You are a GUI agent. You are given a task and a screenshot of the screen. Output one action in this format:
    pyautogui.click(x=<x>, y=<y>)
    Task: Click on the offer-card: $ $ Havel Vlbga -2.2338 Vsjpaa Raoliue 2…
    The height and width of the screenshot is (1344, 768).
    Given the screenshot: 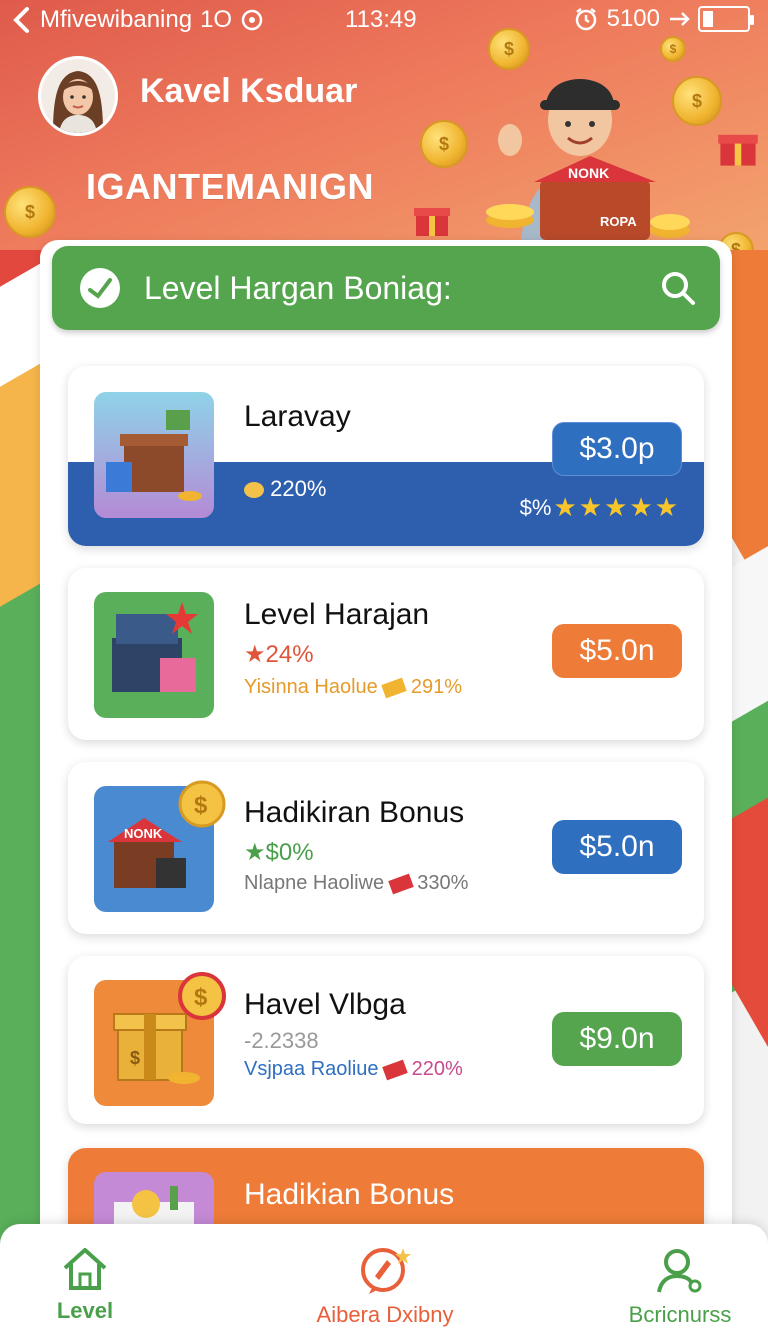 What is the action you would take?
    pyautogui.click(x=386, y=1040)
    